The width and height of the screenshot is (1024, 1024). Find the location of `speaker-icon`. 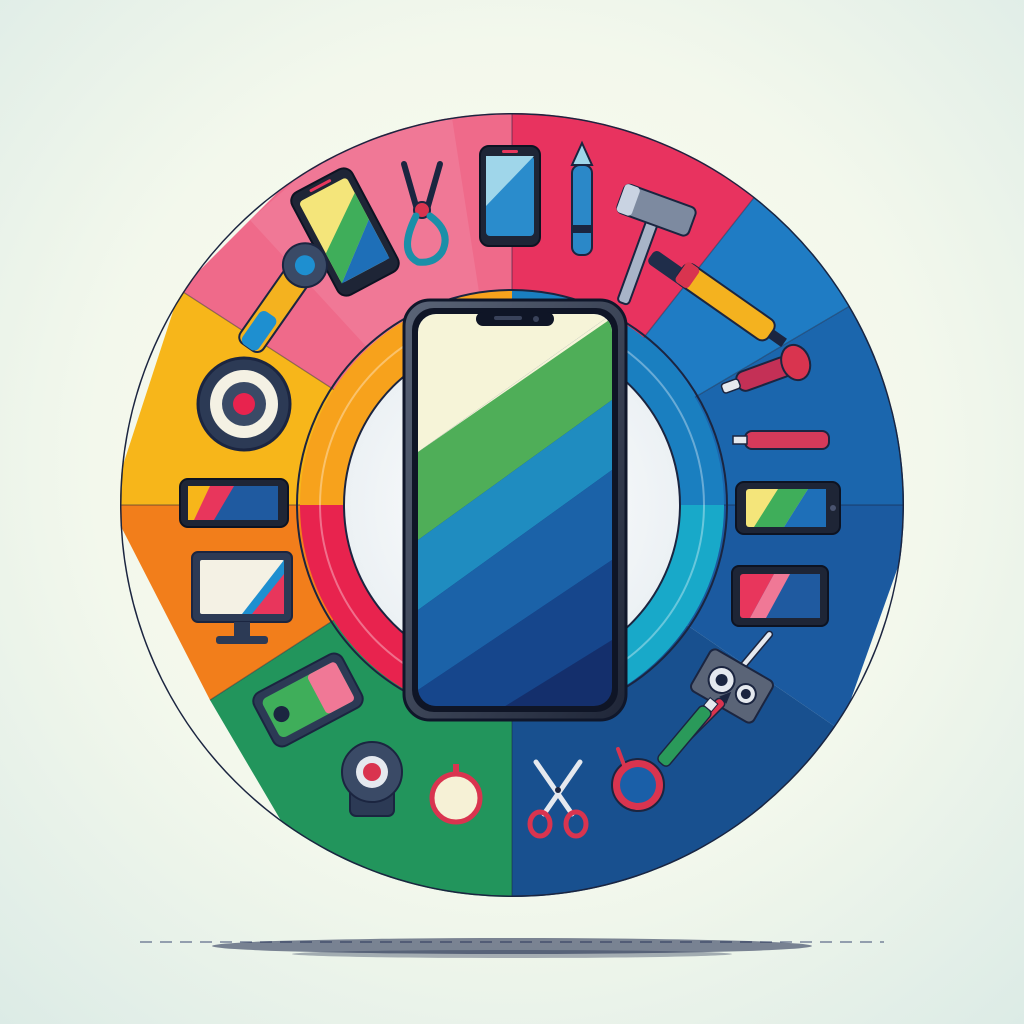

speaker-icon is located at coordinates (244, 404).